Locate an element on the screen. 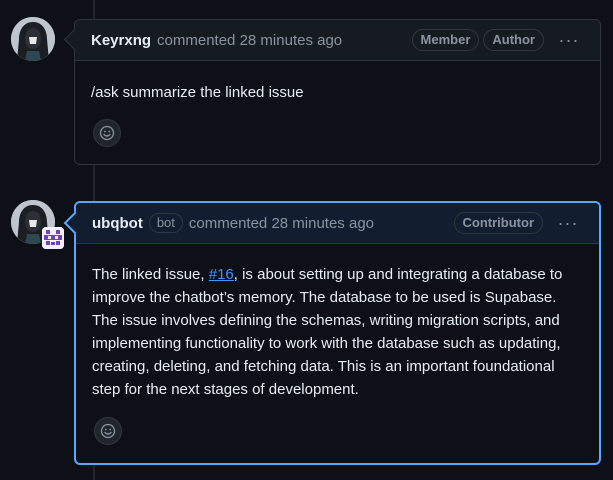 The width and height of the screenshot is (613, 480). member-badge: Member is located at coordinates (445, 40).